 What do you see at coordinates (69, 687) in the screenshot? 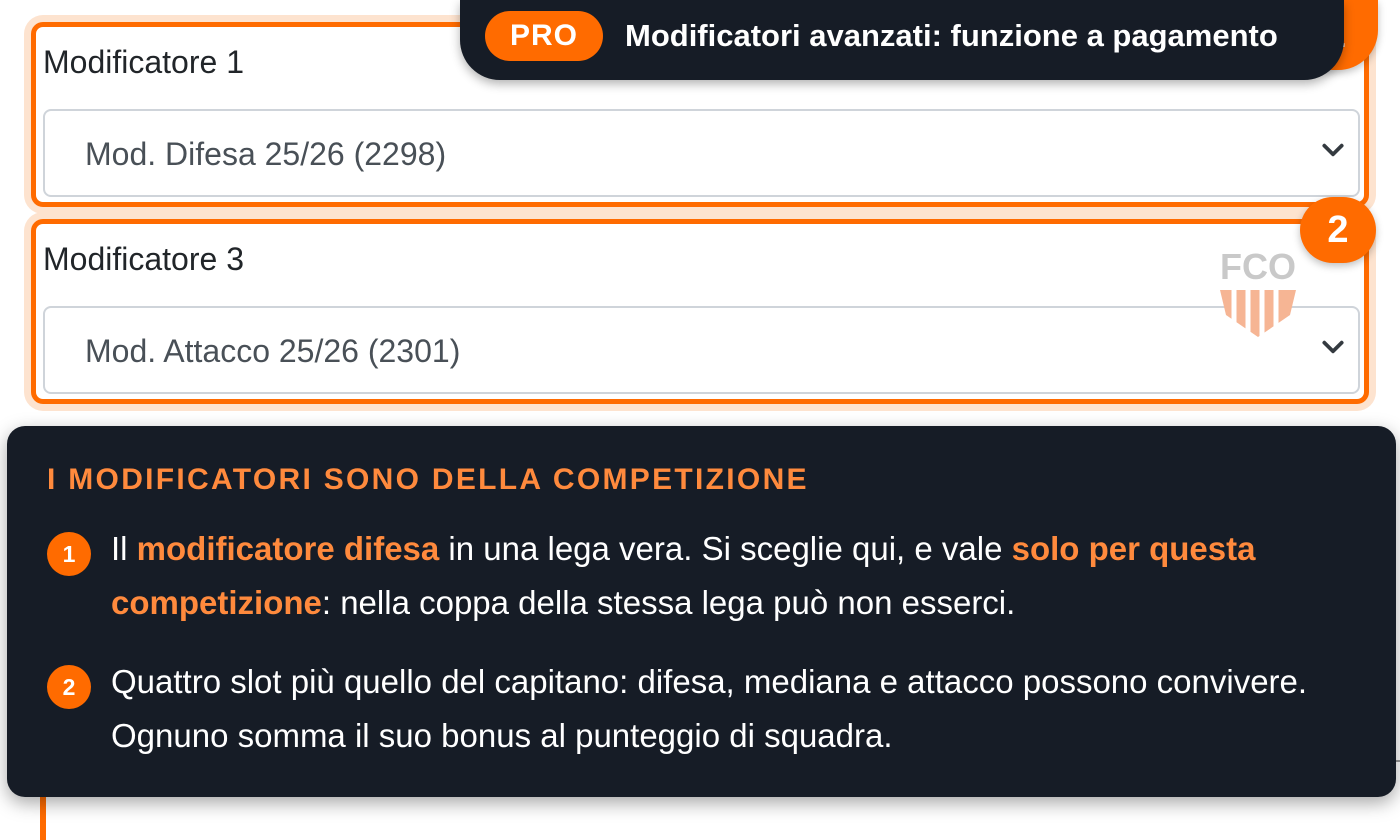
I see `info-item-number: 2` at bounding box center [69, 687].